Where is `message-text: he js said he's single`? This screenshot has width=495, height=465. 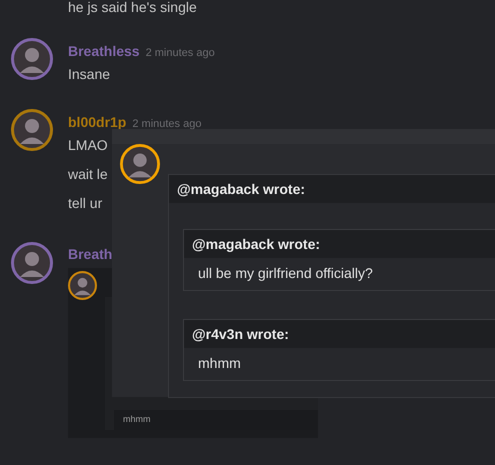 message-text: he js said he's single is located at coordinates (133, 8).